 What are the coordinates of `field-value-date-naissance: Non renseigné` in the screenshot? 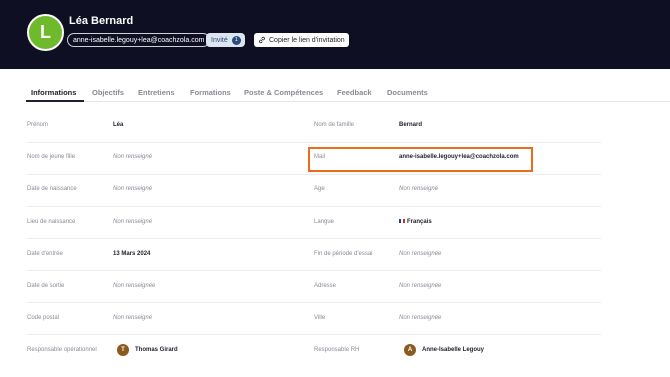 It's located at (133, 189).